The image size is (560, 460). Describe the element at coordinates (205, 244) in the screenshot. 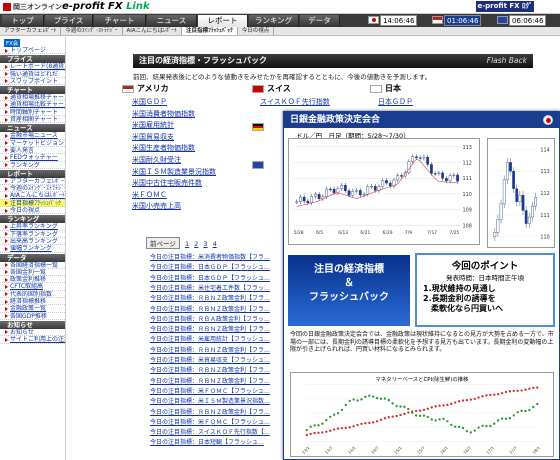

I see `page-link: 3` at that location.